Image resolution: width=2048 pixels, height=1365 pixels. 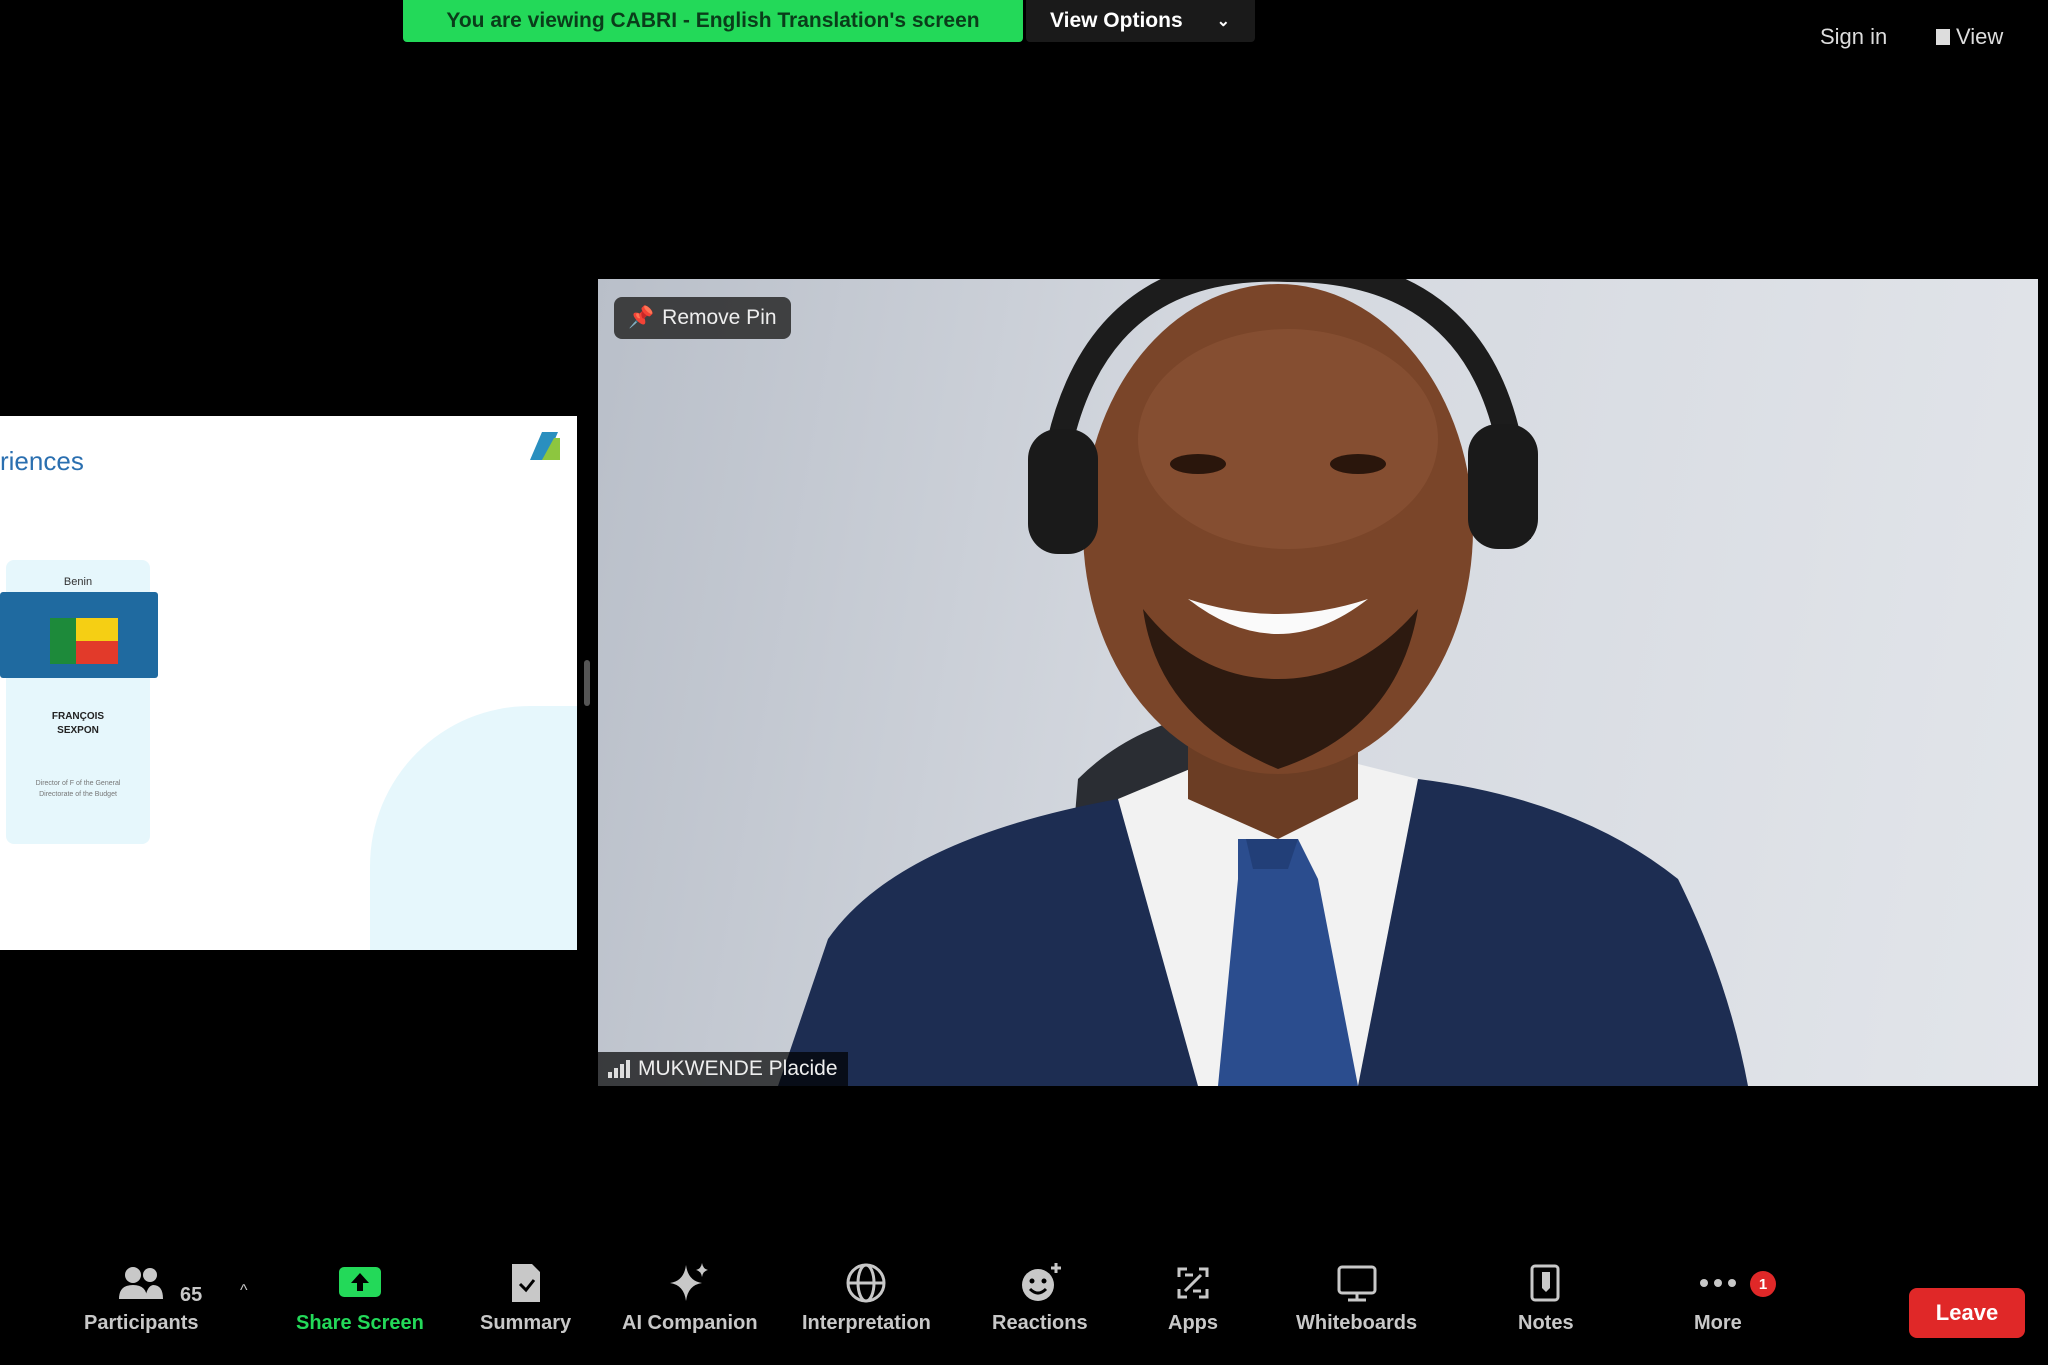 I want to click on slide-decoration, so click(x=473, y=828).